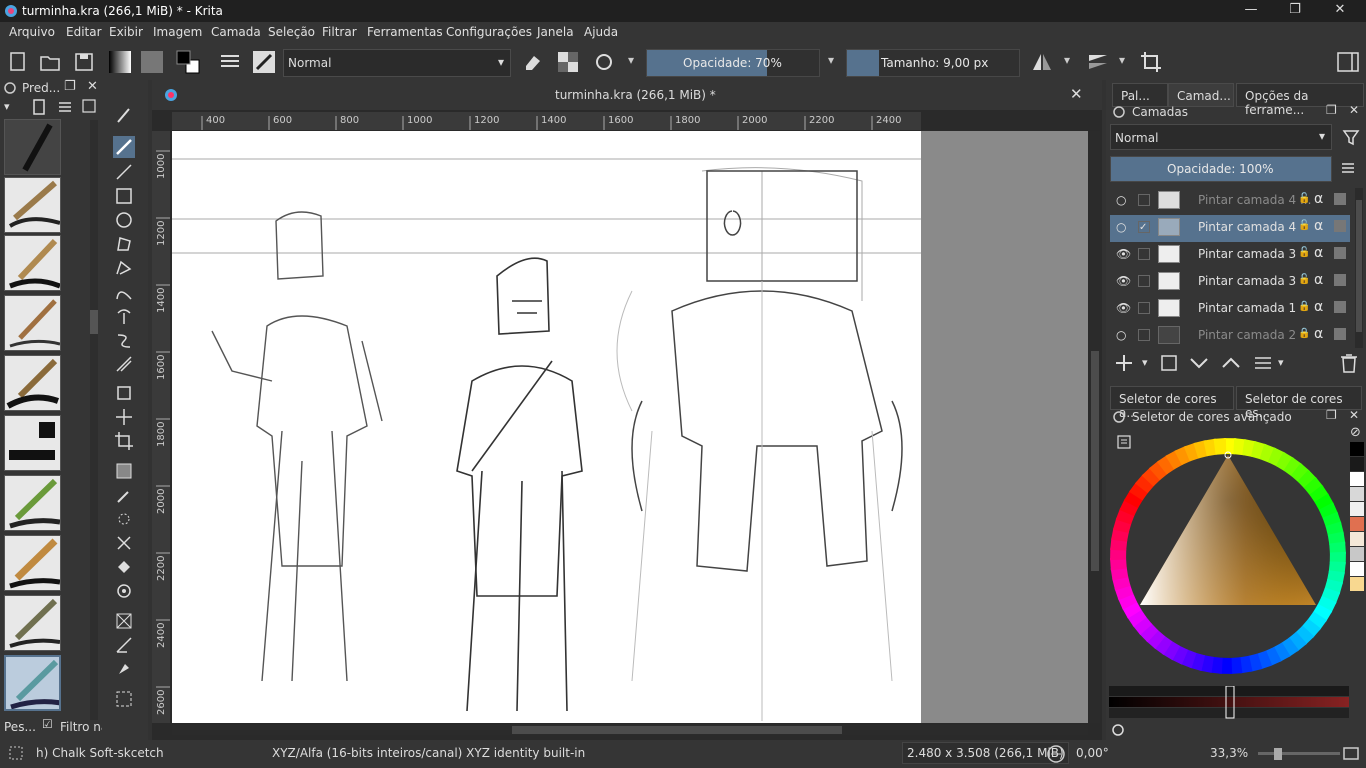 The image size is (1366, 768). What do you see at coordinates (291, 32) in the screenshot?
I see `menu-selecao: Seleção` at bounding box center [291, 32].